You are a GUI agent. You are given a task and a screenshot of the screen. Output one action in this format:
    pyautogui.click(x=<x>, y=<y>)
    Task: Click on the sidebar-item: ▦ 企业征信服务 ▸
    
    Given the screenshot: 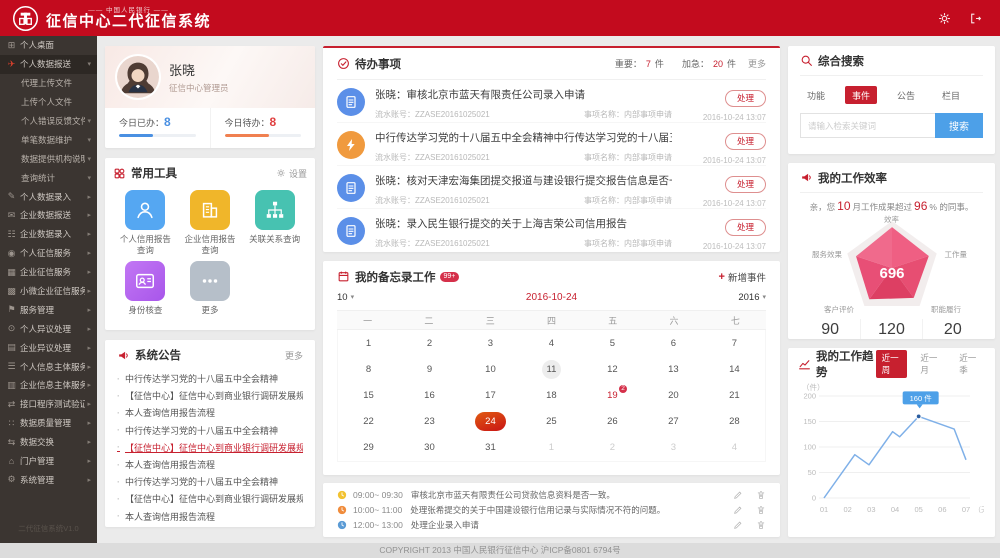 What is the action you would take?
    pyautogui.click(x=48, y=272)
    